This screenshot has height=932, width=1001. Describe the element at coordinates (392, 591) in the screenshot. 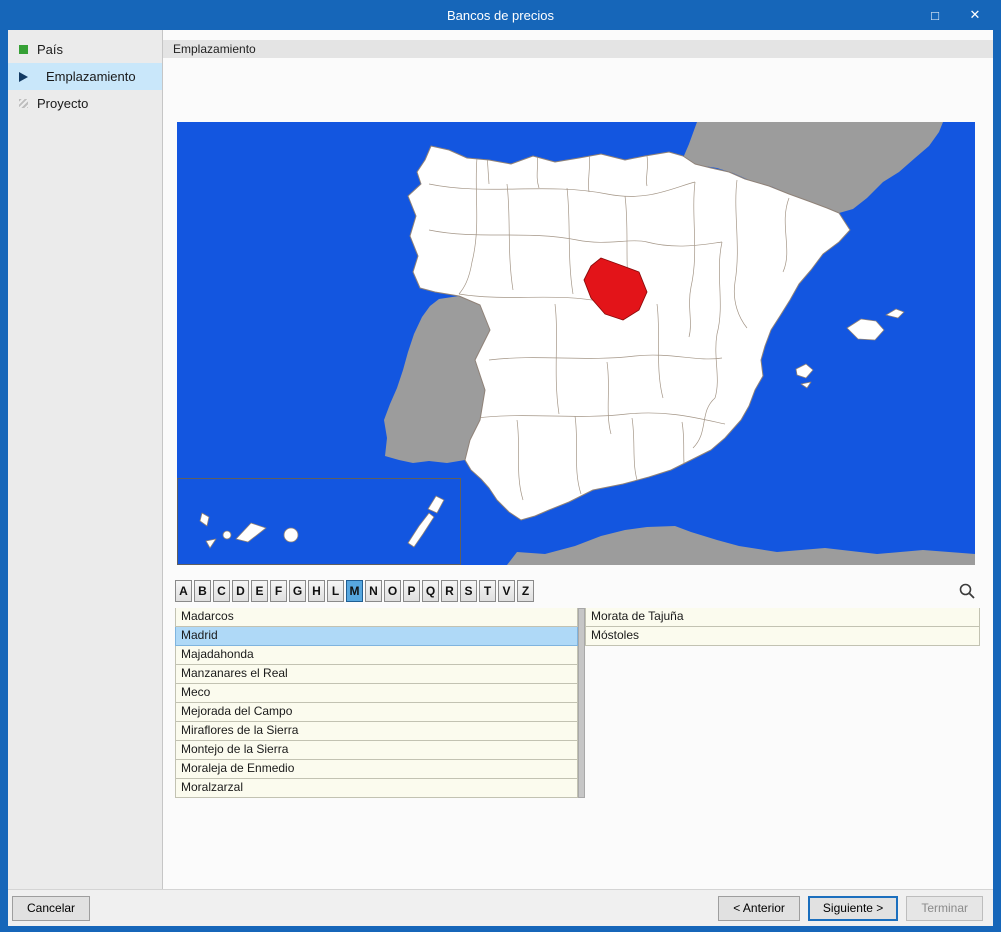

I see `letter-button: O` at that location.